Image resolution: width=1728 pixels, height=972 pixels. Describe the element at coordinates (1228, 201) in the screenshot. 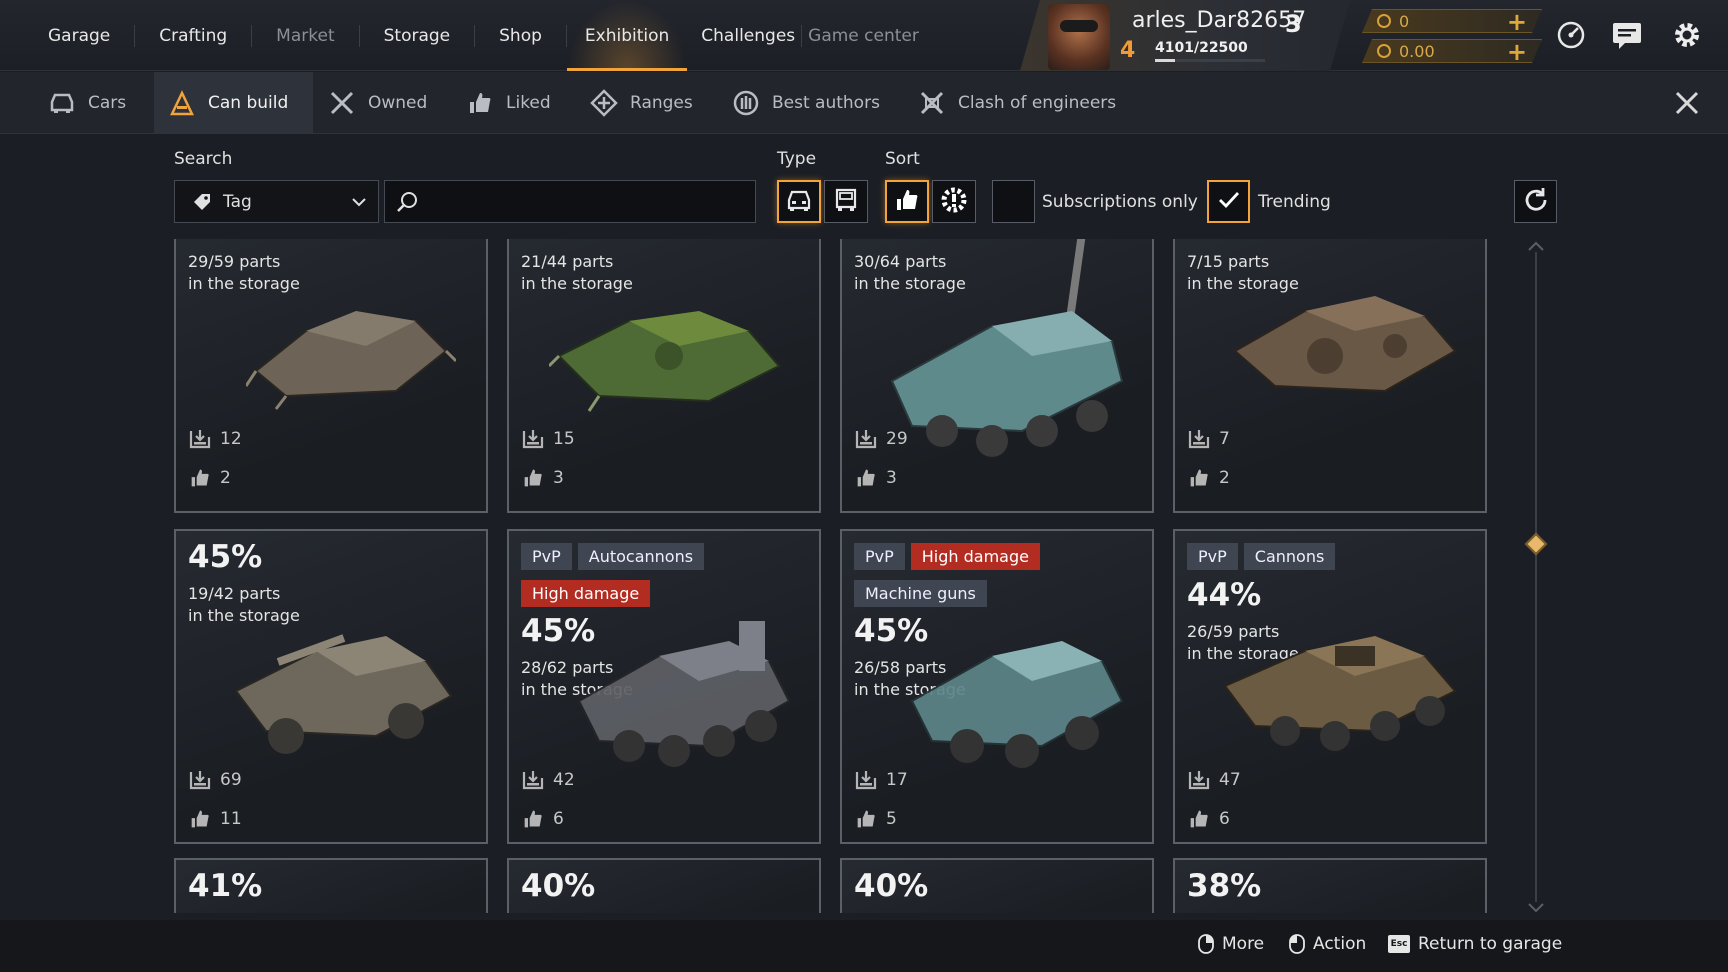

I see `trending-checkbox` at that location.